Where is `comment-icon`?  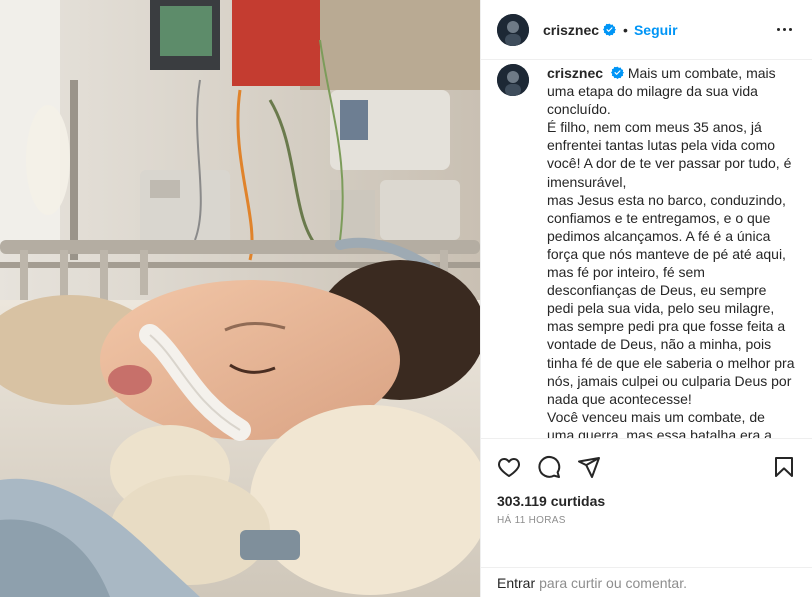
comment-icon is located at coordinates (549, 467).